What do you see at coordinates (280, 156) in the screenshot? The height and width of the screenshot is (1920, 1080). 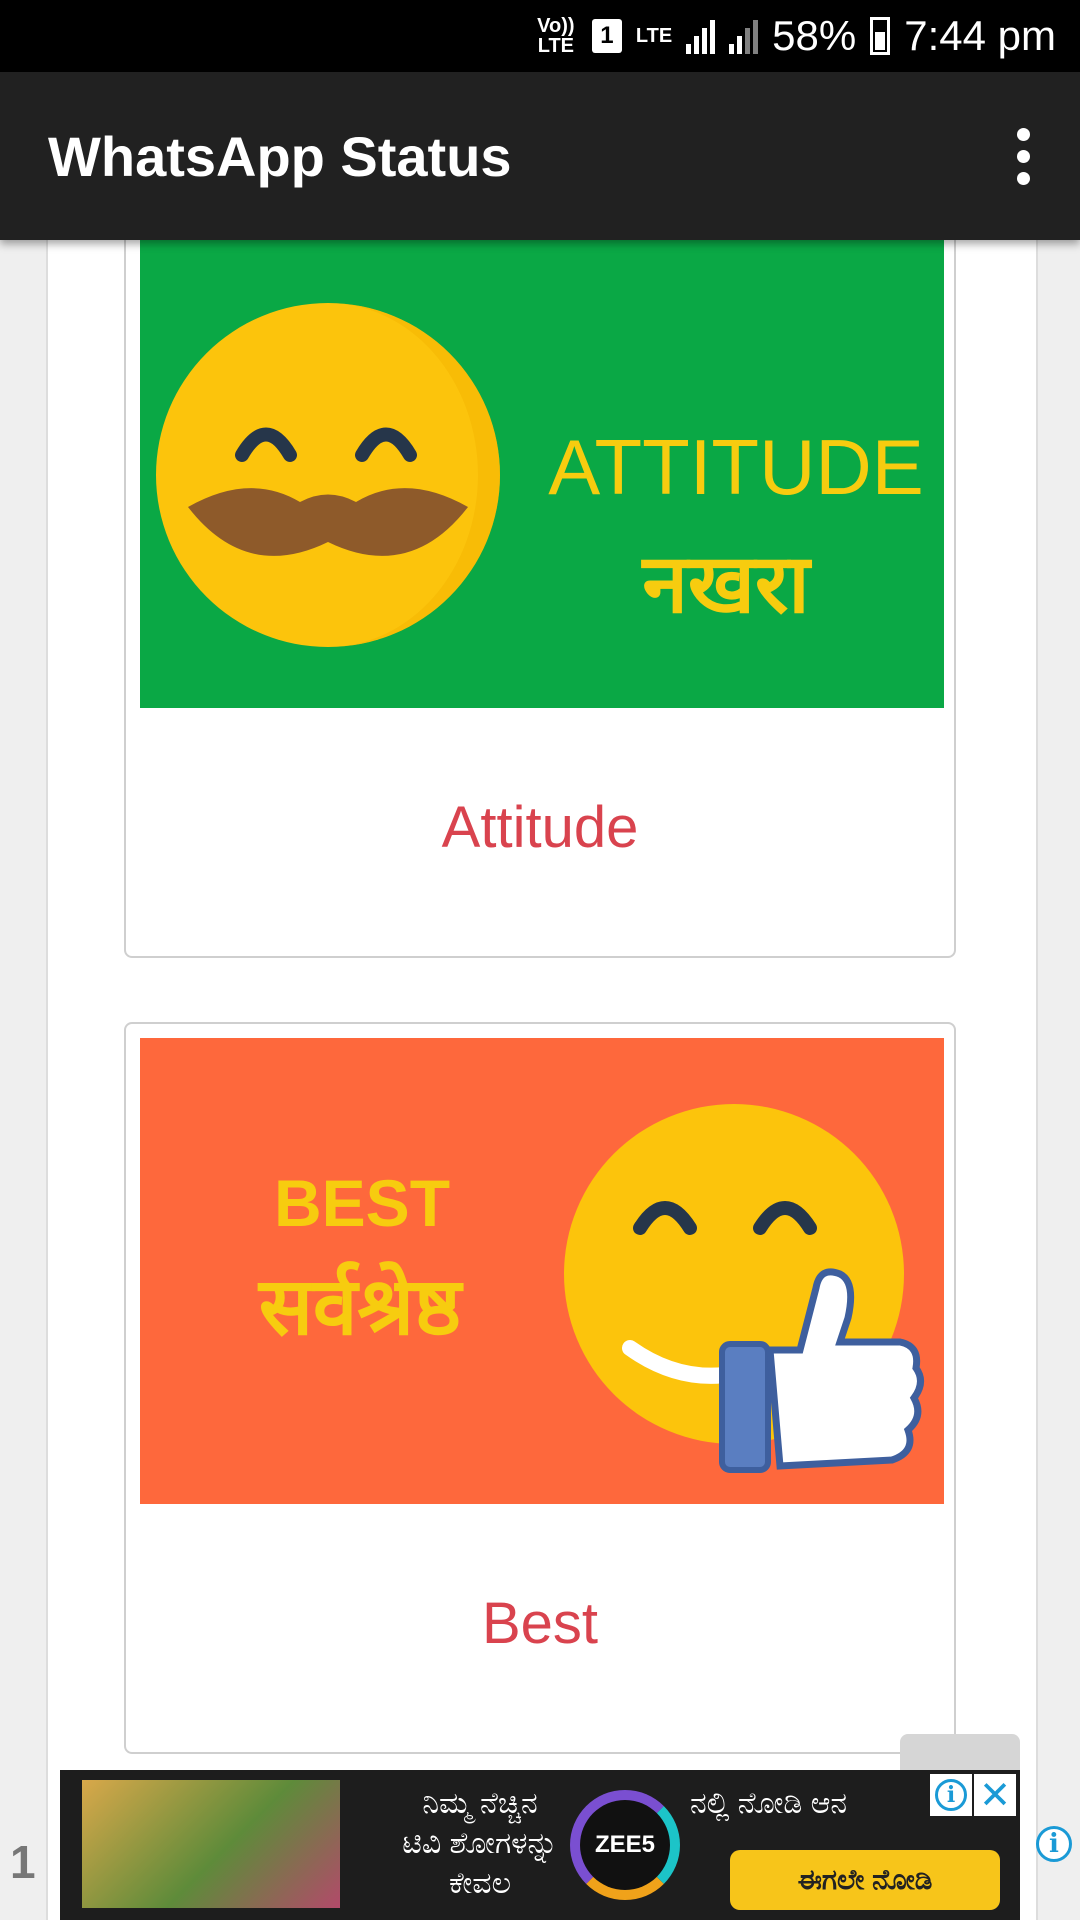 I see `app-title: WhatsApp Status` at bounding box center [280, 156].